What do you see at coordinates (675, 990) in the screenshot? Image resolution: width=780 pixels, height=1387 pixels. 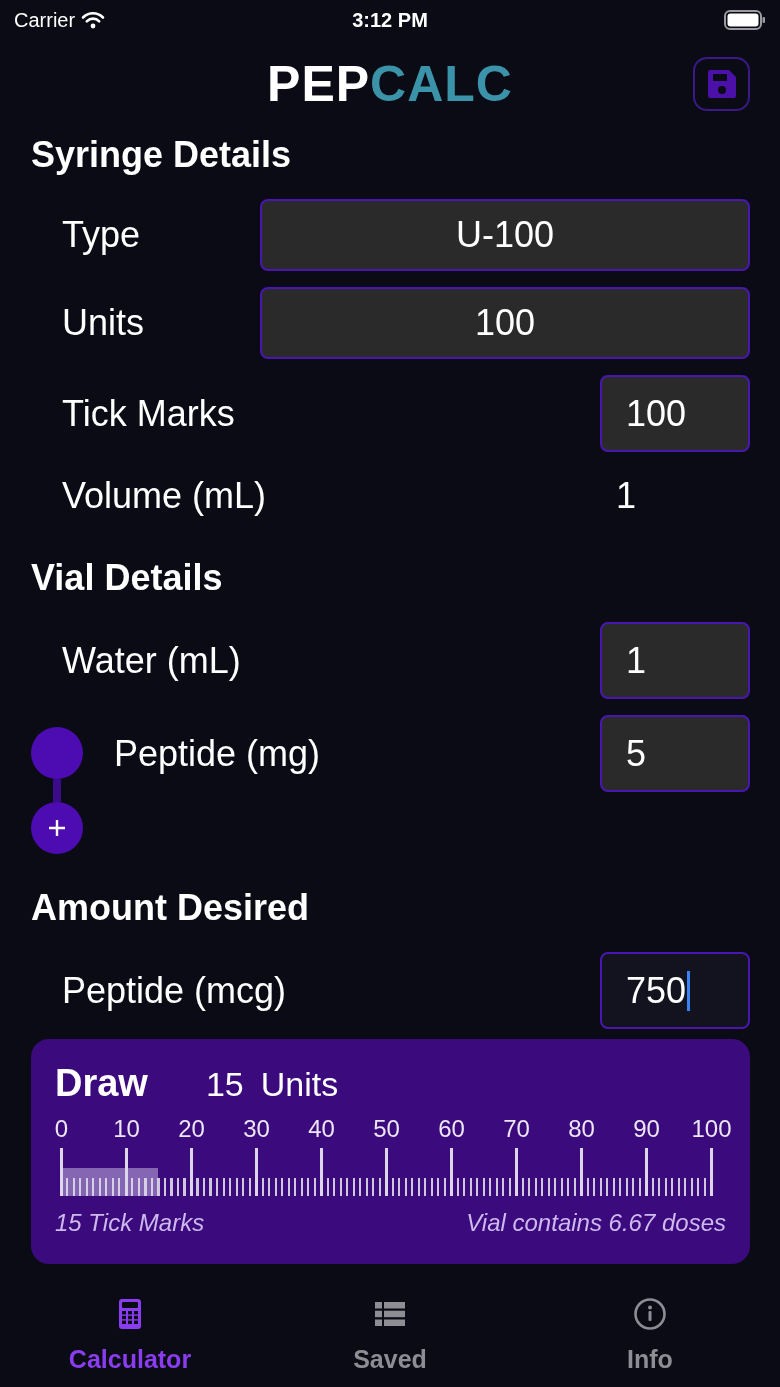 I see `input-field: 750` at bounding box center [675, 990].